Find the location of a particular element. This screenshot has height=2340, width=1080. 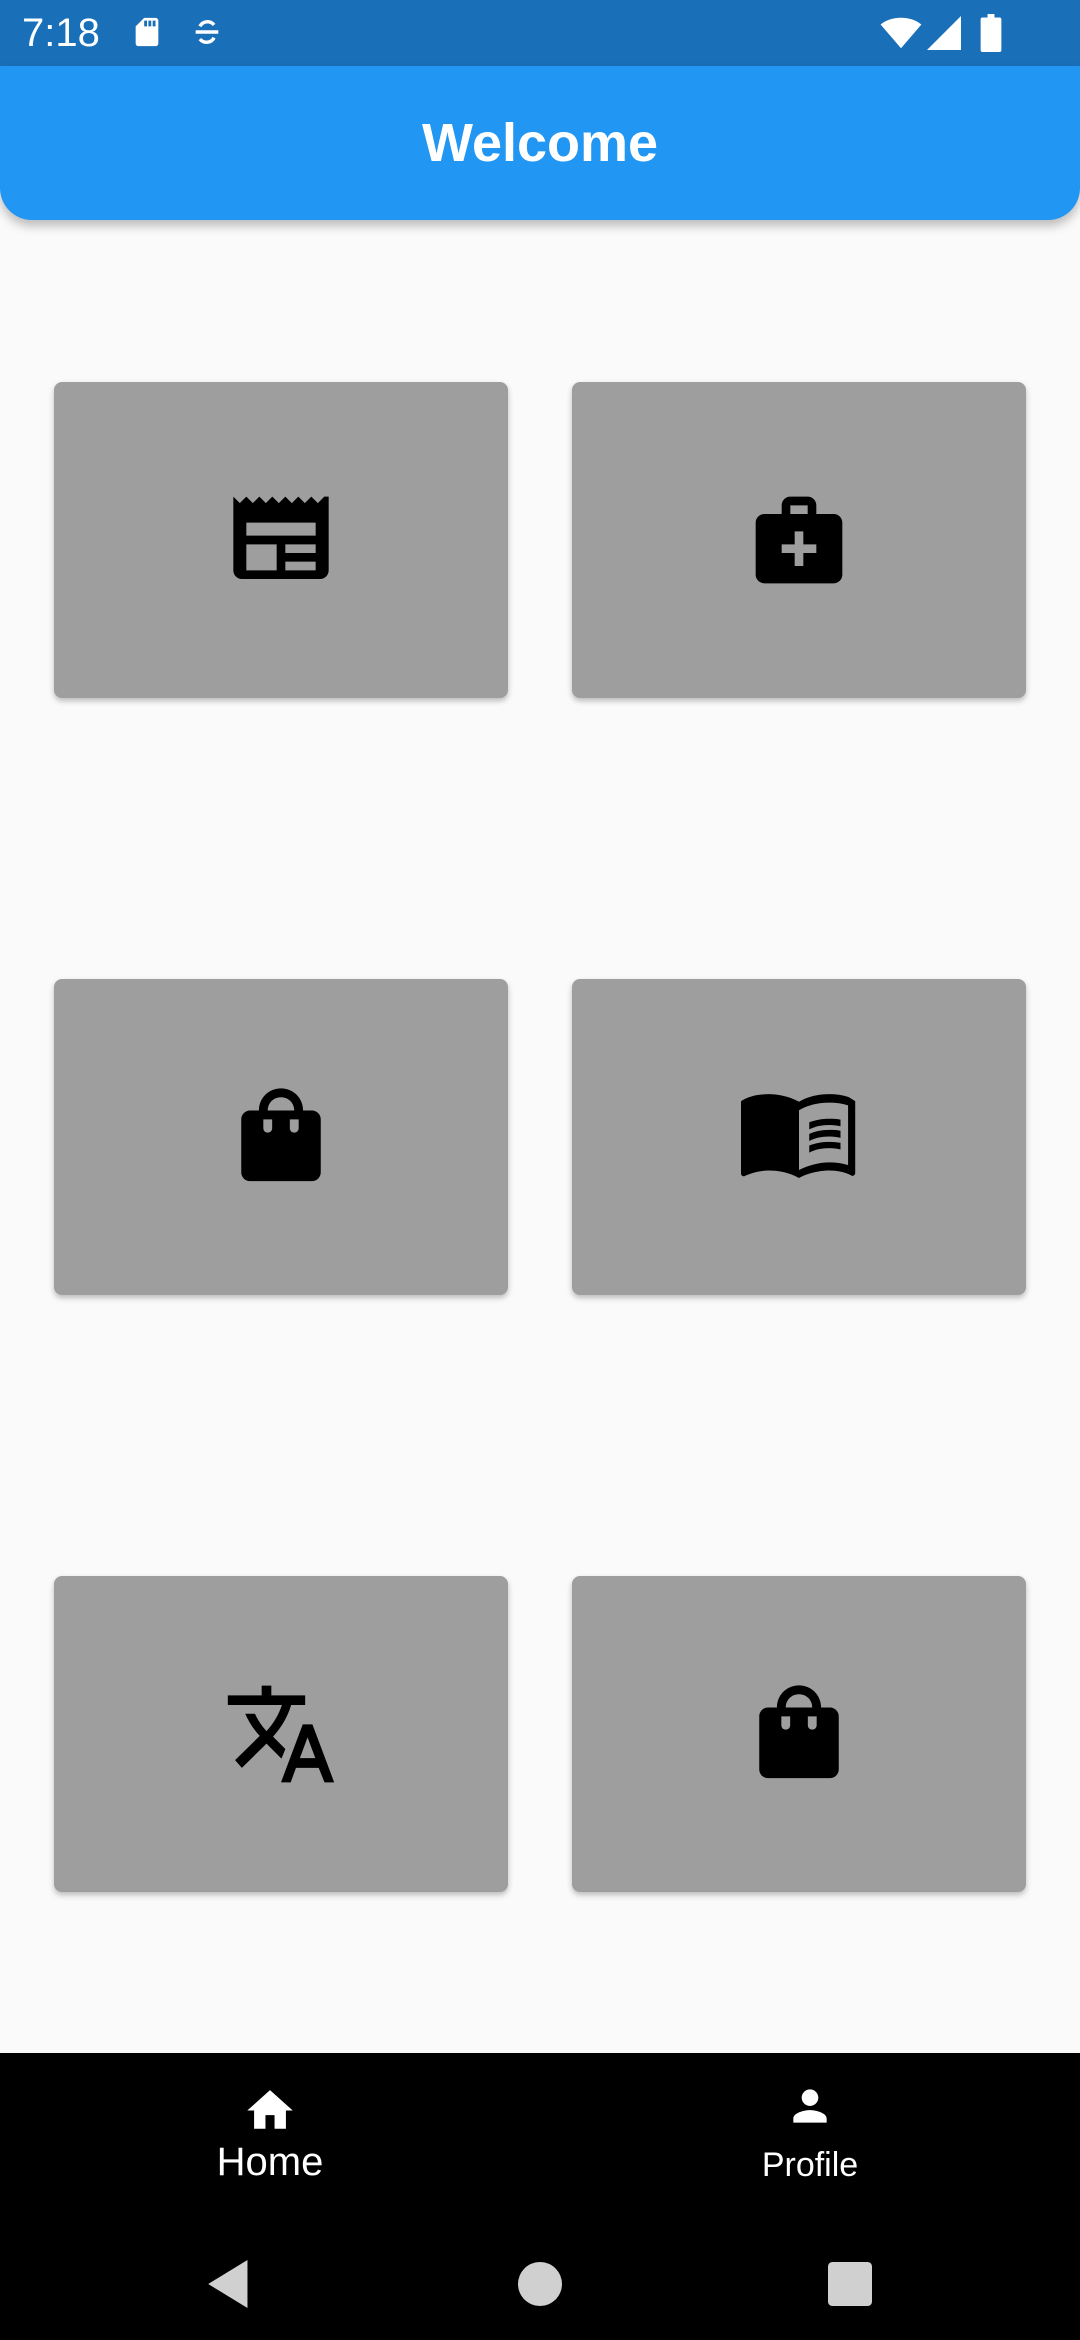

sync-icon is located at coordinates (207, 34).